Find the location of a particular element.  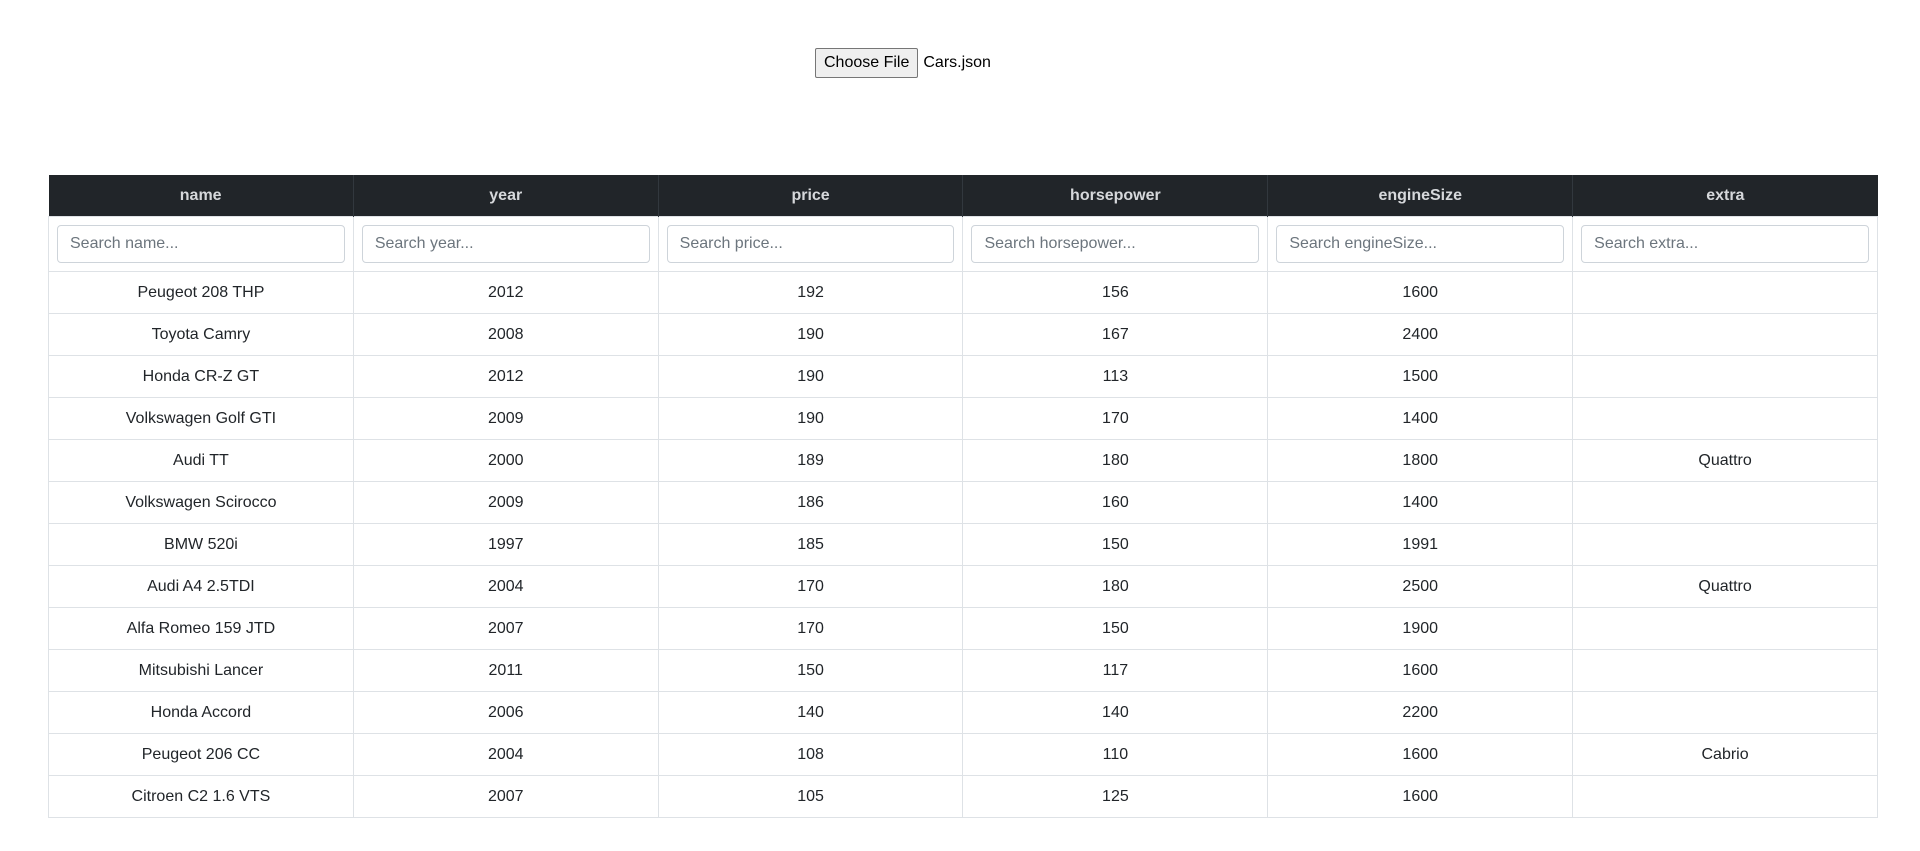

cell-name: Audi TT is located at coordinates (201, 460).